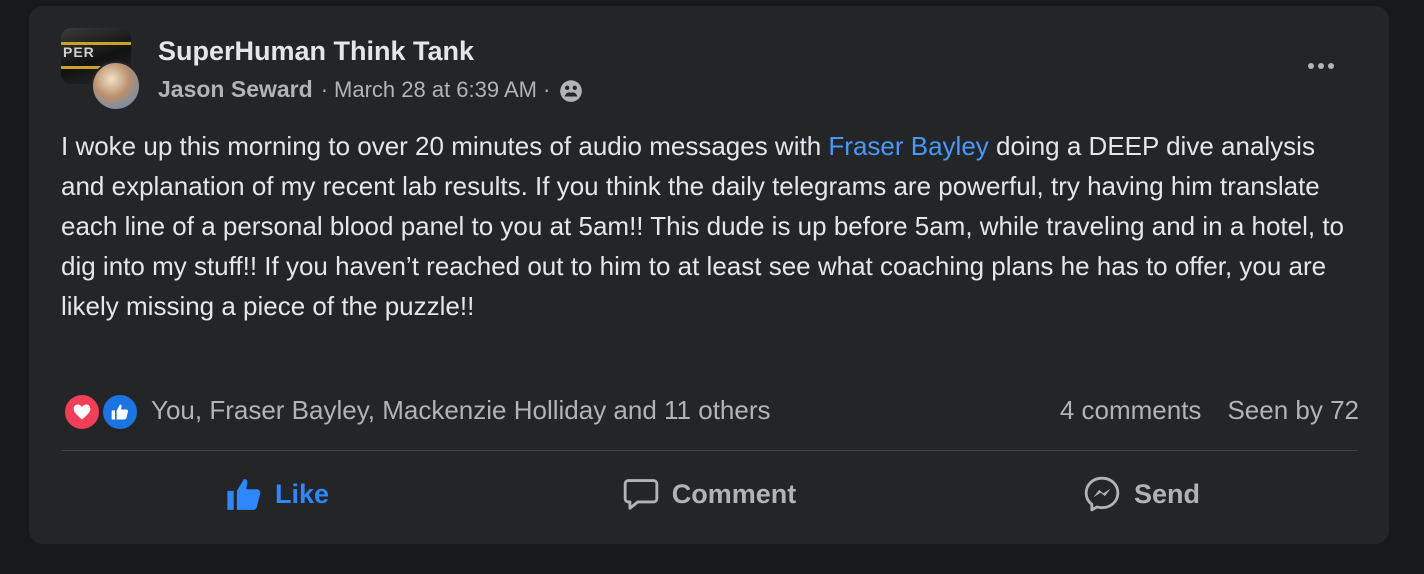 The height and width of the screenshot is (574, 1424). I want to click on timestamp-link: March 28 at 6:39 AM, so click(435, 90).